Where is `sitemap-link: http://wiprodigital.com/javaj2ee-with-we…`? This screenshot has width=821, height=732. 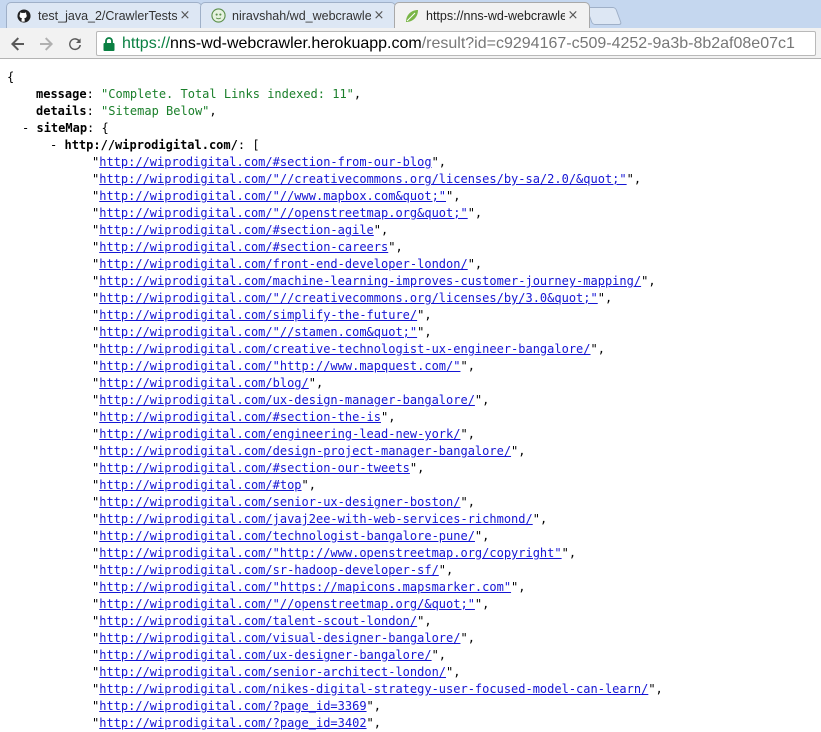
sitemap-link: http://wiprodigital.com/javaj2ee-with-we… is located at coordinates (315, 519).